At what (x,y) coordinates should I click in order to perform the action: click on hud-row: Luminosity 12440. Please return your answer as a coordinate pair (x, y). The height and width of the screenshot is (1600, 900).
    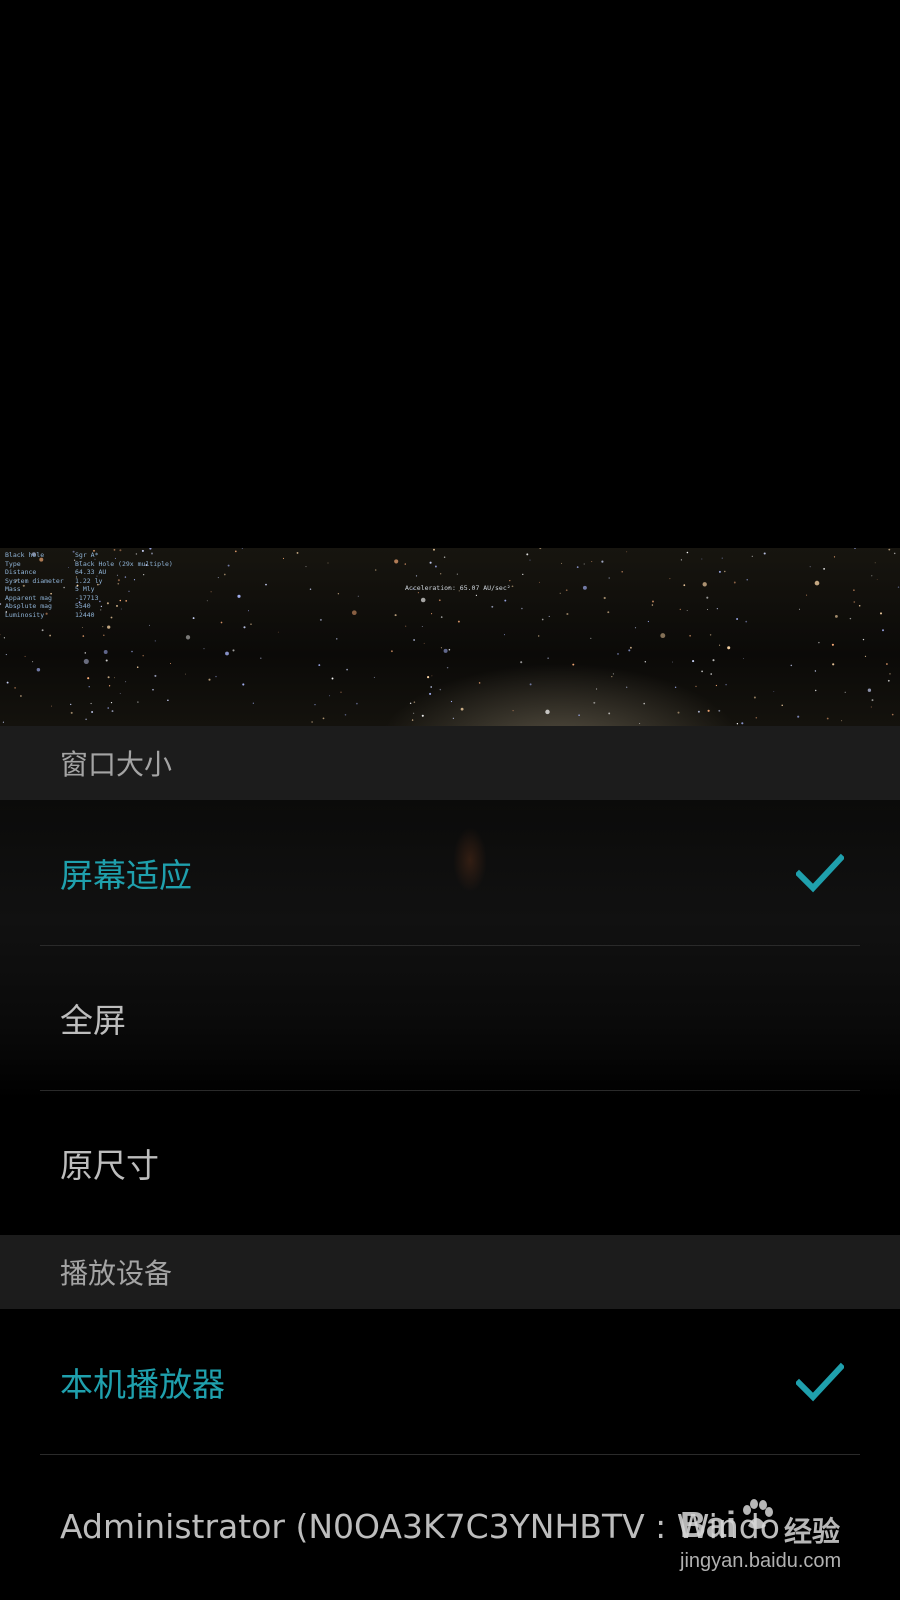
    Looking at the image, I should click on (89, 615).